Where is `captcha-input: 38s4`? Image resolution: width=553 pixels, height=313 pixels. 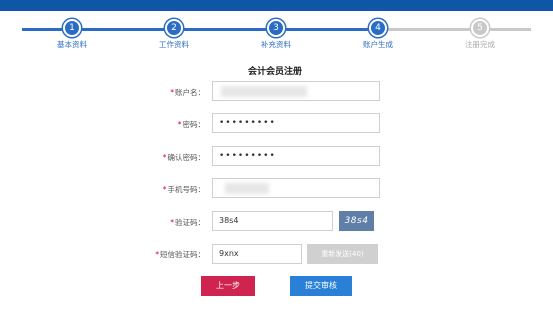 captcha-input: 38s4 is located at coordinates (272, 221).